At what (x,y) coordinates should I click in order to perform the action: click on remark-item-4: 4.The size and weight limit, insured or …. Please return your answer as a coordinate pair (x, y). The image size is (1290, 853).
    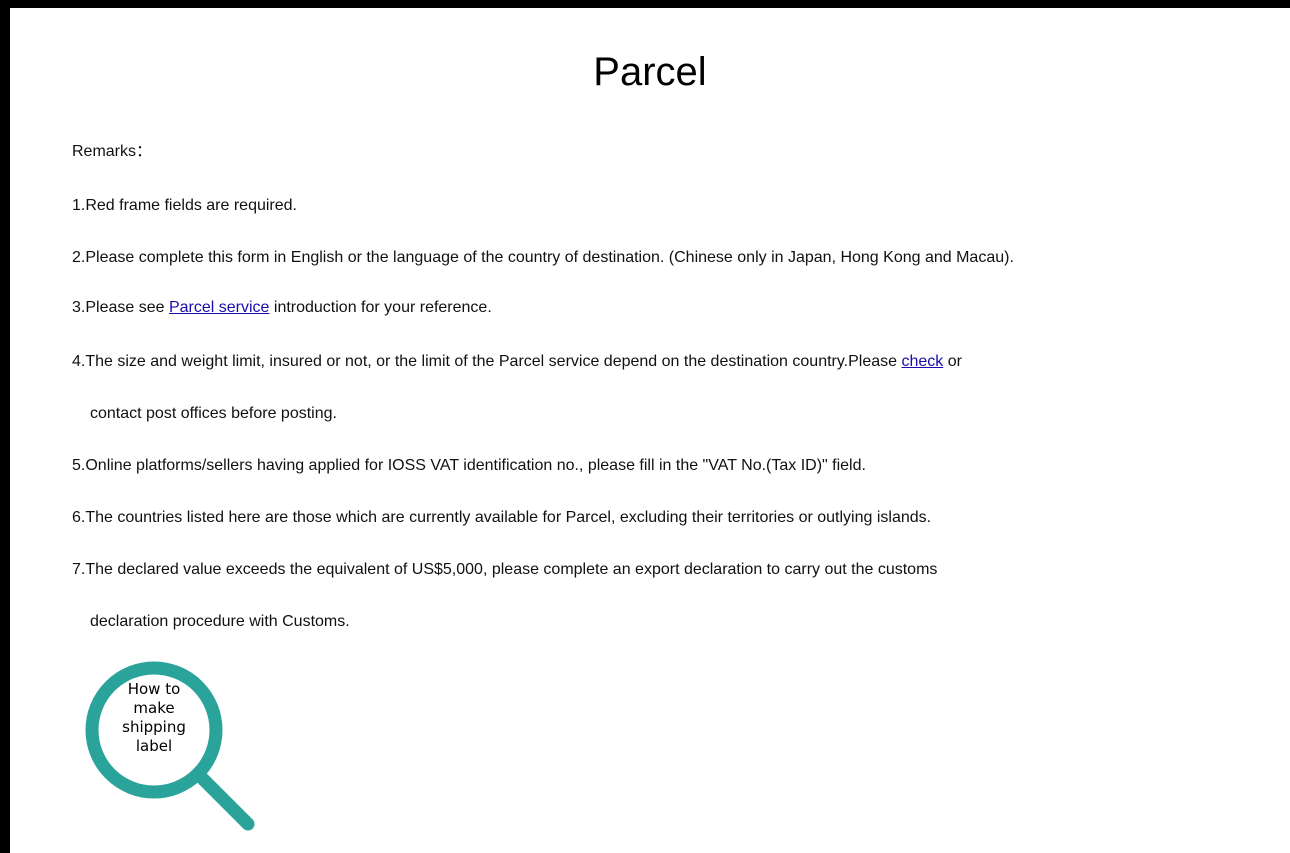
    Looking at the image, I should click on (517, 362).